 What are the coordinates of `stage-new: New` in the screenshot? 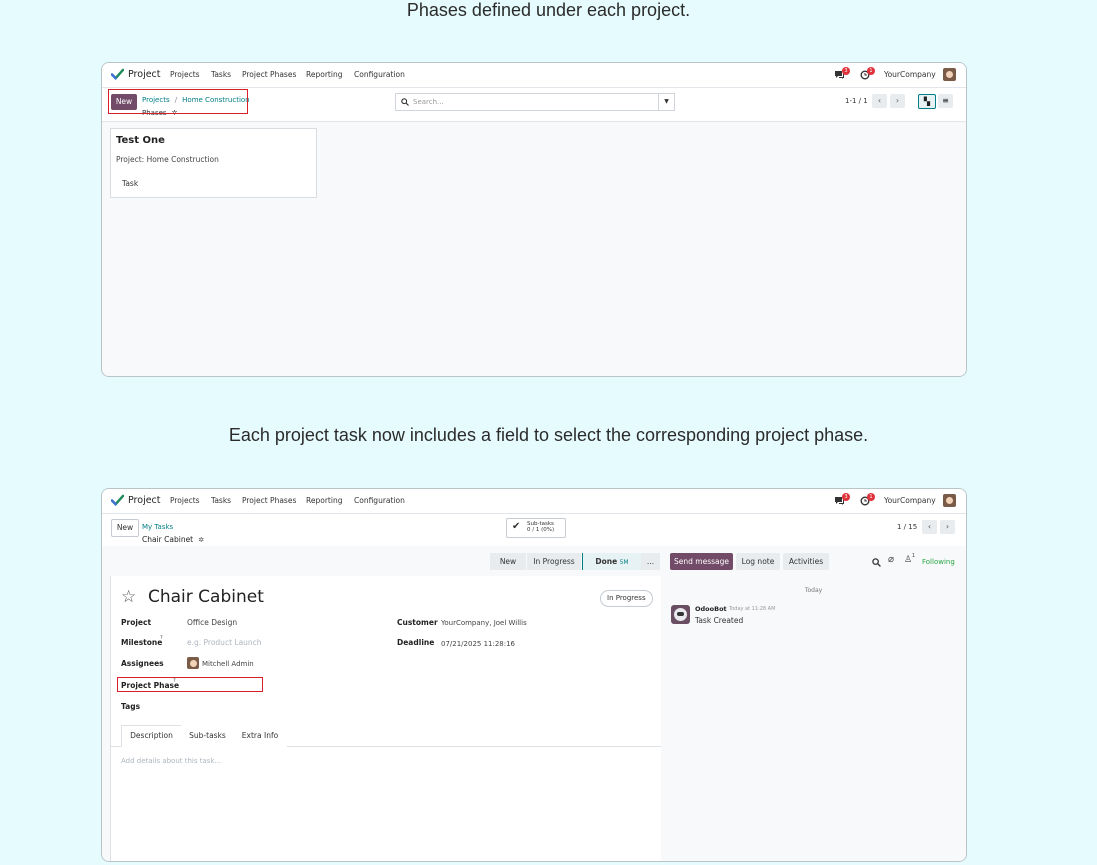 It's located at (508, 561).